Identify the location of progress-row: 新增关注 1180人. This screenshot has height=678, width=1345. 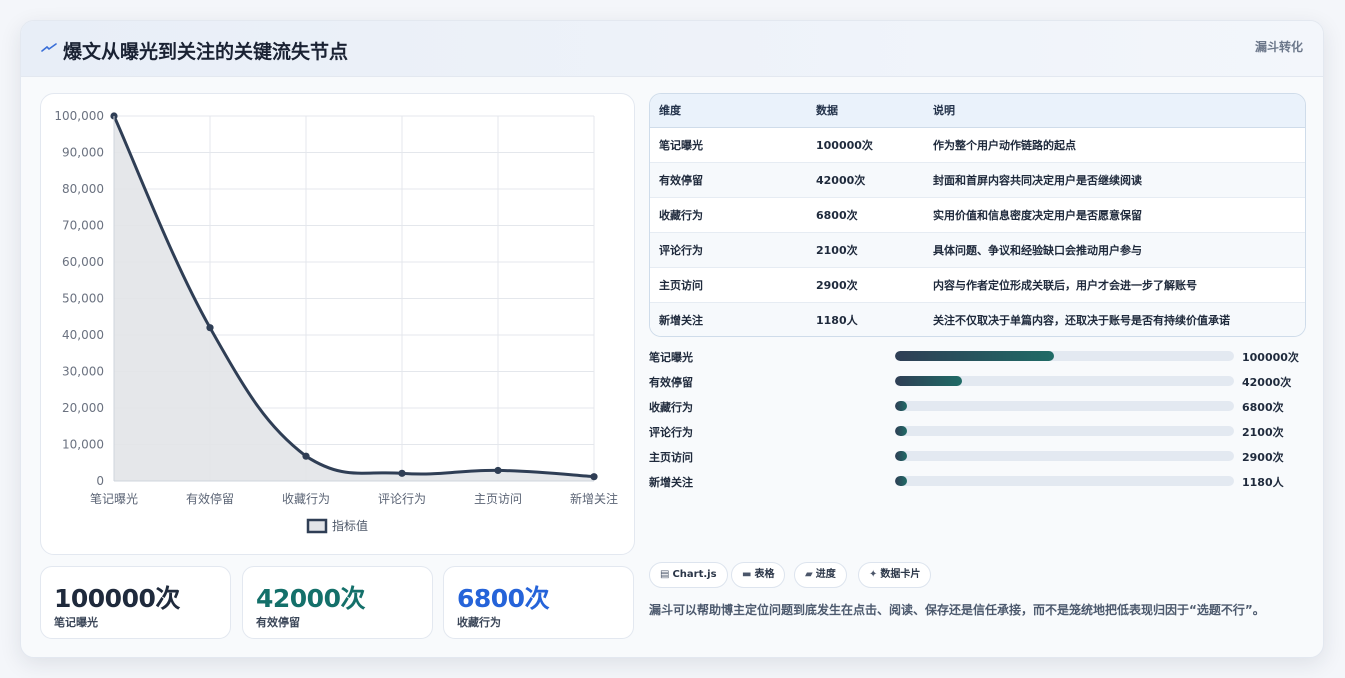
(977, 481).